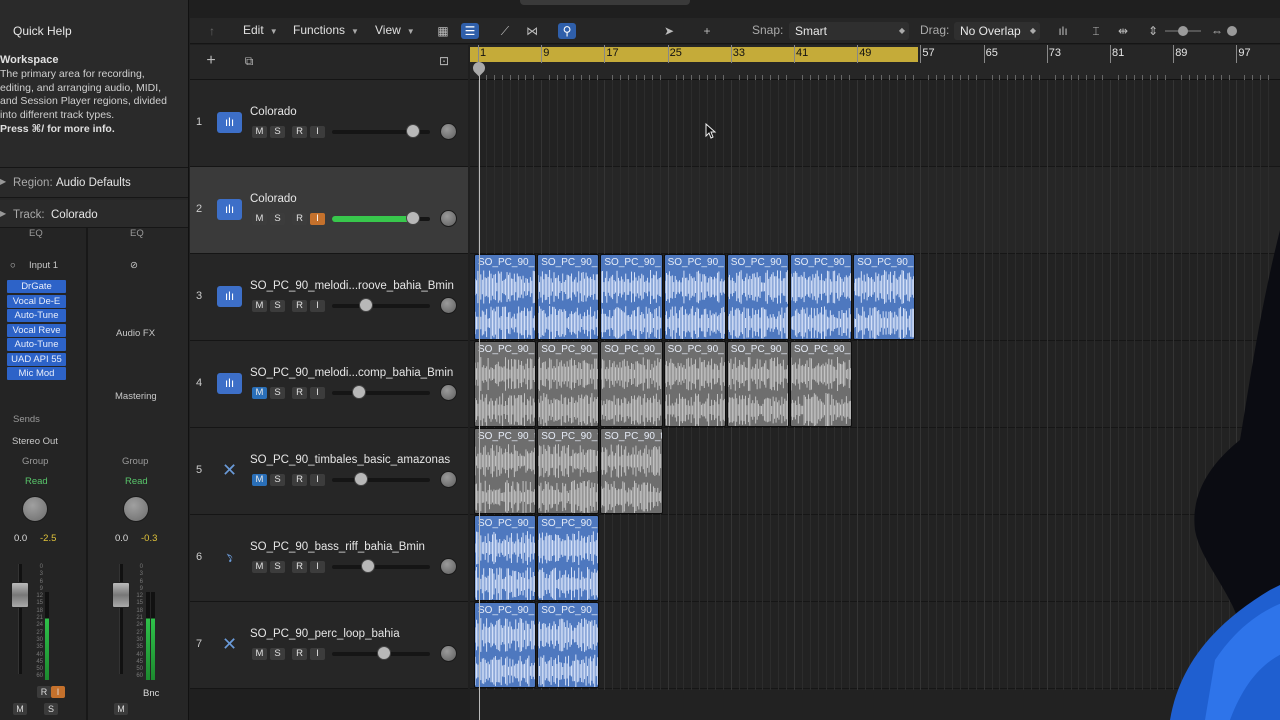  Describe the element at coordinates (43, 265) in the screenshot. I see `input-slot: Input 1` at that location.